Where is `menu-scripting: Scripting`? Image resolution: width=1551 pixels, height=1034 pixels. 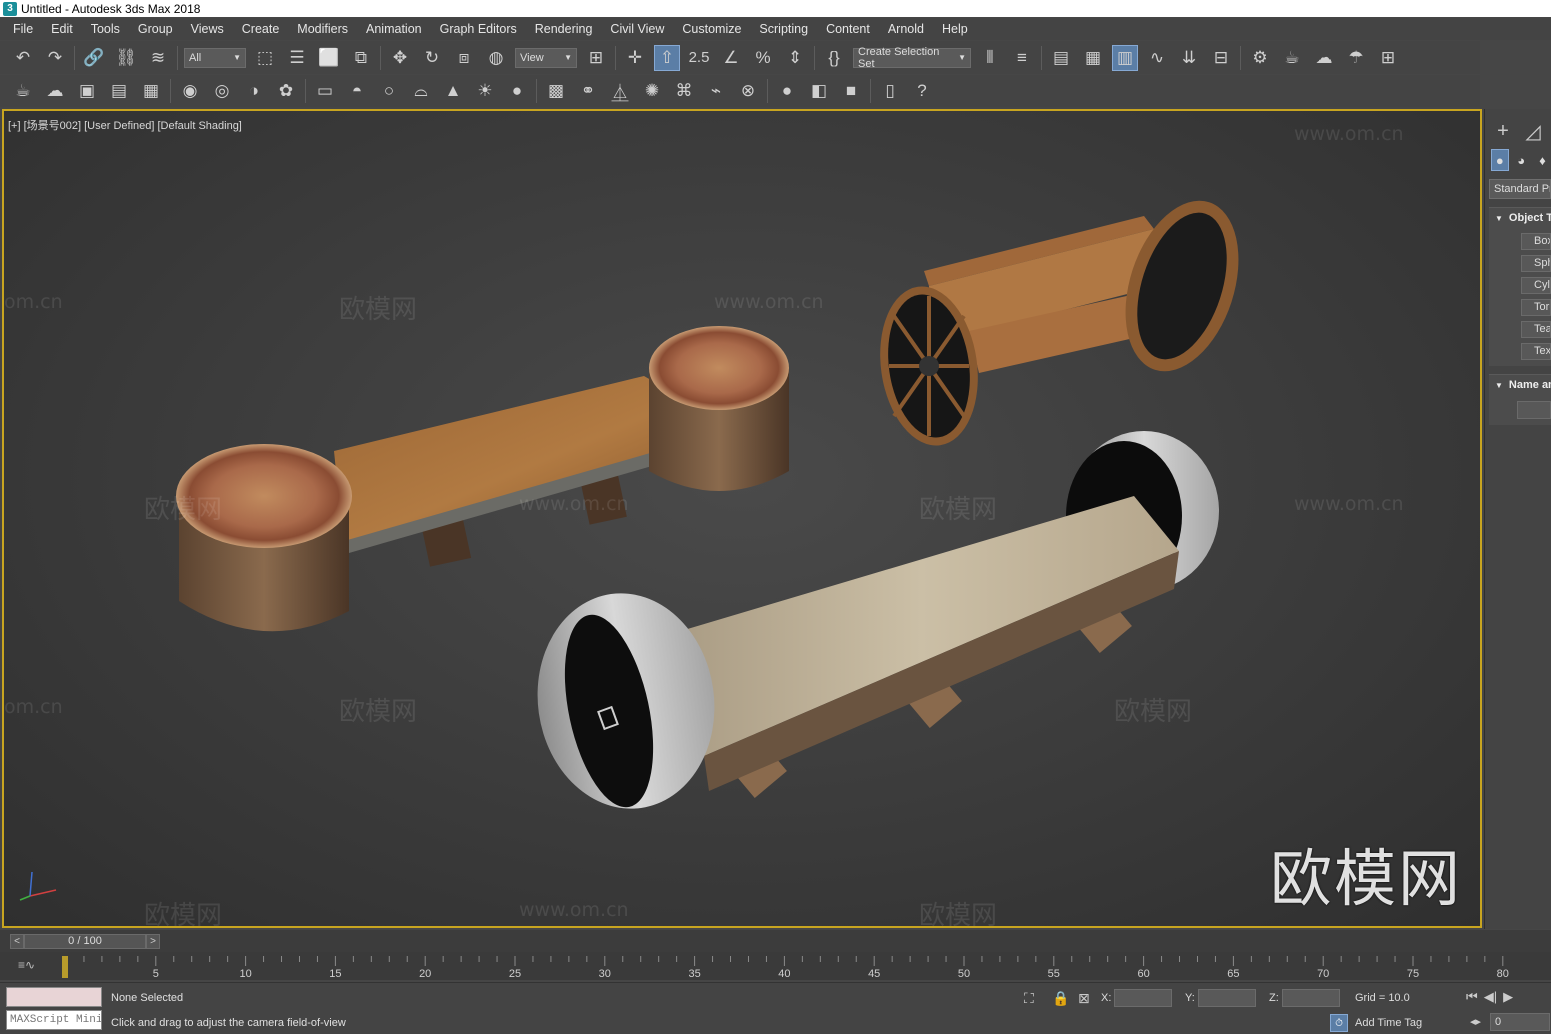
menu-scripting: Scripting is located at coordinates (783, 29).